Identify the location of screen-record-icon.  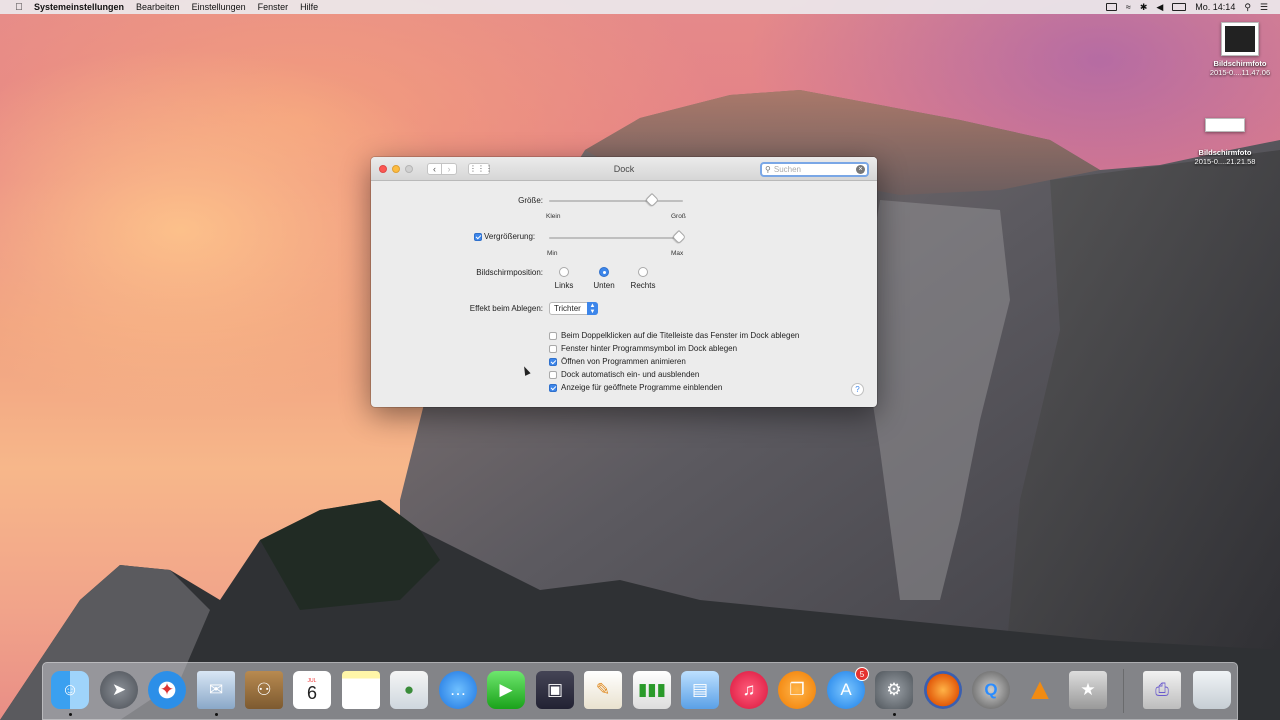
(1111, 7).